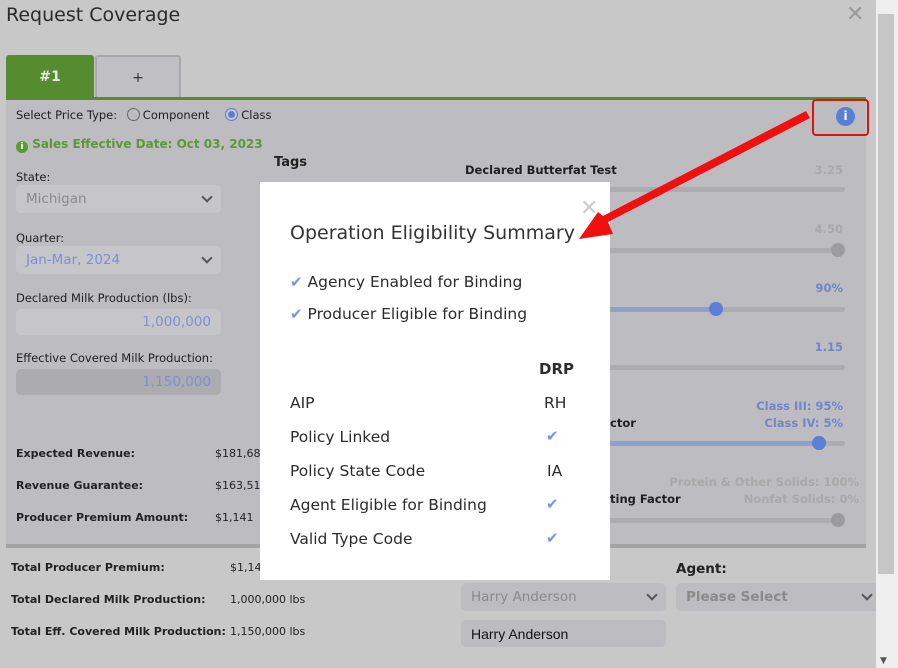  Describe the element at coordinates (694, 175) in the screenshot. I see `annotation-arrow-icon` at that location.